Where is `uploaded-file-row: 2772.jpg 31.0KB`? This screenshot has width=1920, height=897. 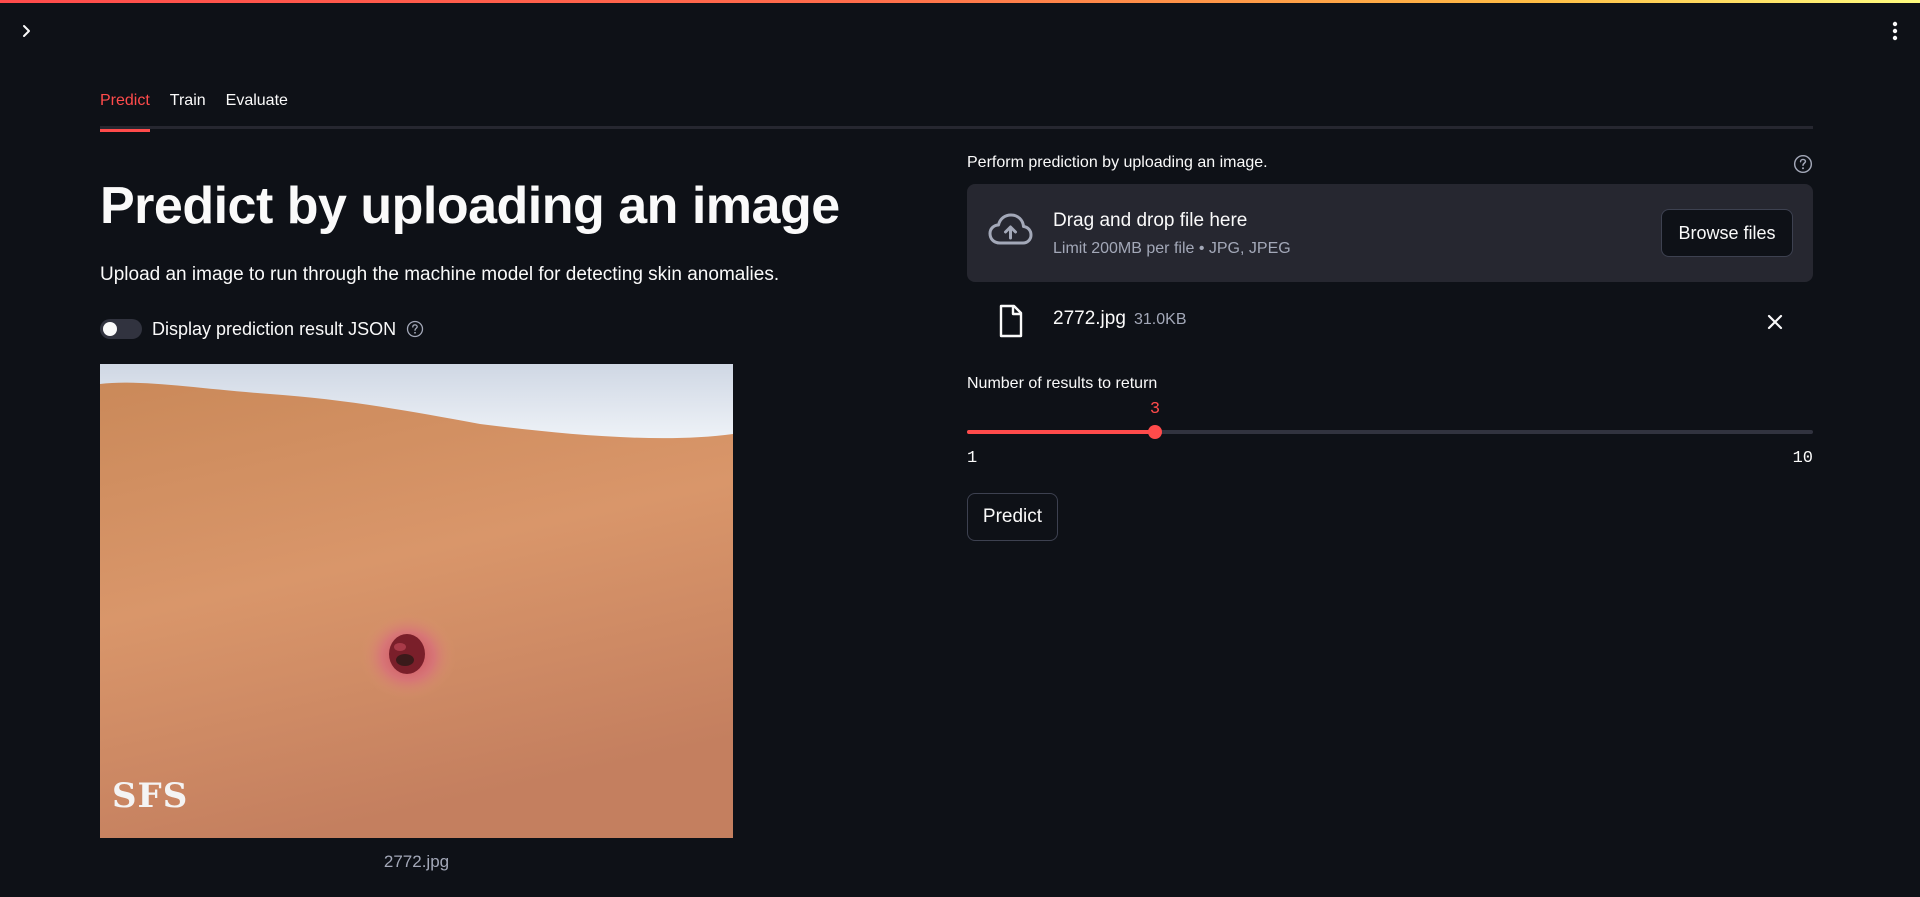
uploaded-file-row: 2772.jpg 31.0KB is located at coordinates (1390, 321).